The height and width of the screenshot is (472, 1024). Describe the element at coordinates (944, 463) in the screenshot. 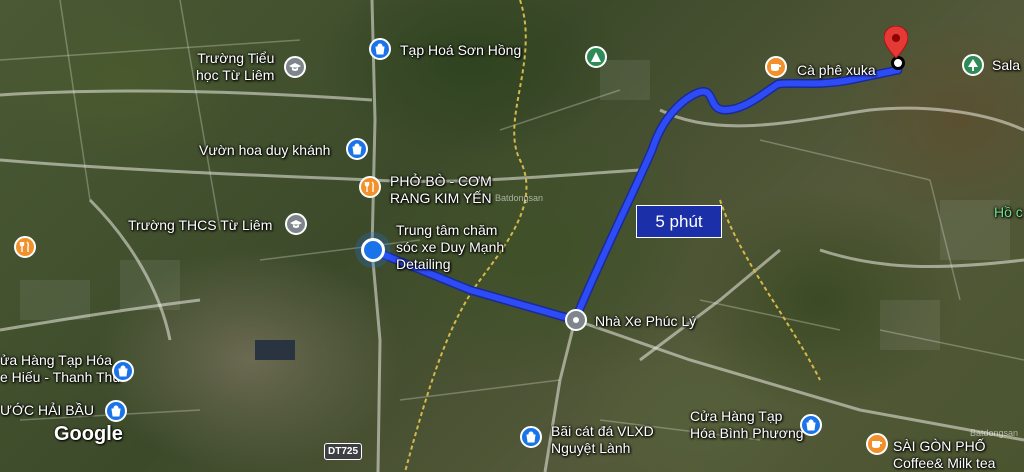

I see `poi-label-line: Coffee& Milk tea` at that location.